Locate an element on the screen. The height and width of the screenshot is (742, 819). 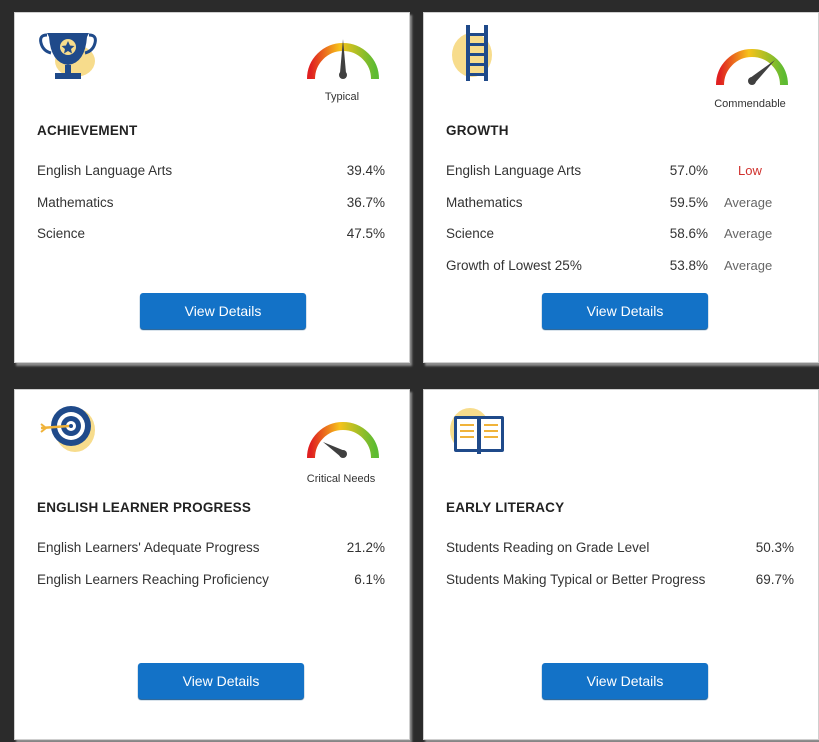
metric-row: English Language Arts 39.4% is located at coordinates (212, 173).